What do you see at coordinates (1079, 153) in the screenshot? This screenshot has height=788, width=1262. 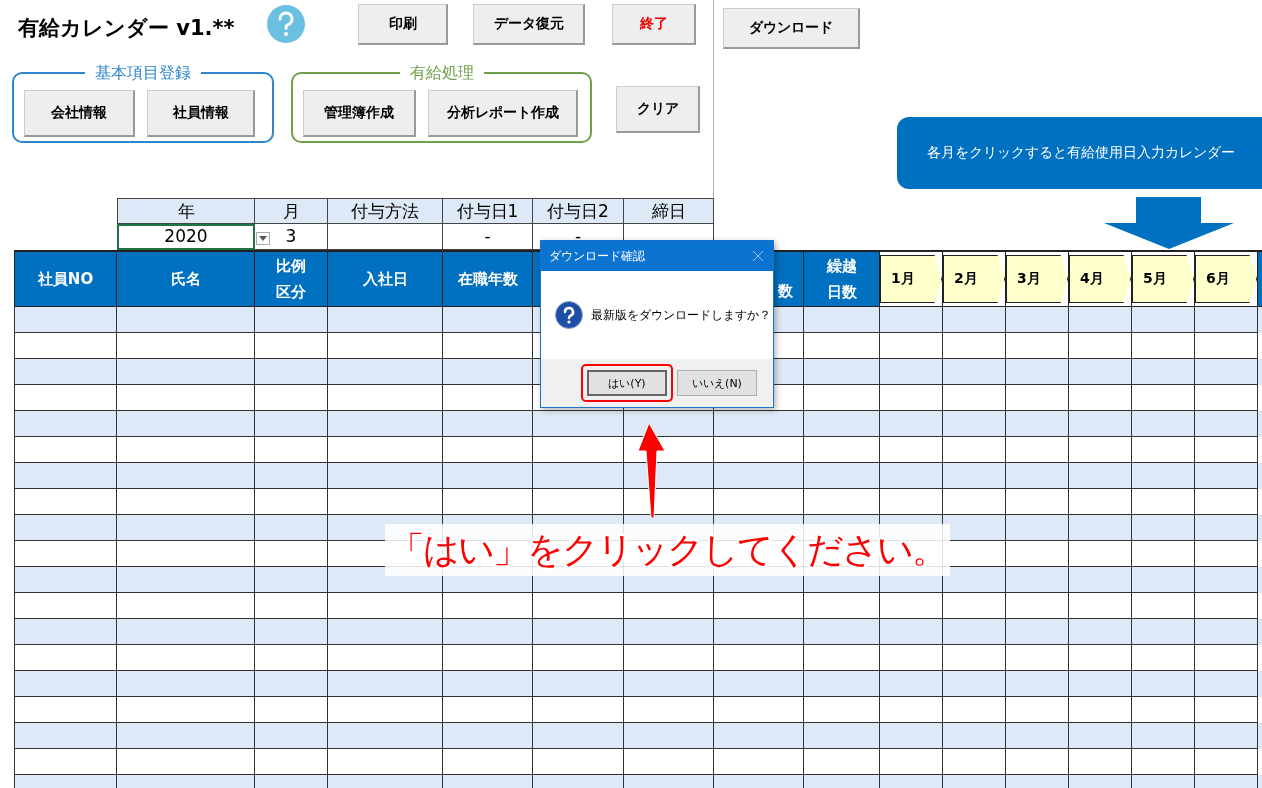 I see `info-banner: 各月をクリックすると有給使用日入力カレンダー` at bounding box center [1079, 153].